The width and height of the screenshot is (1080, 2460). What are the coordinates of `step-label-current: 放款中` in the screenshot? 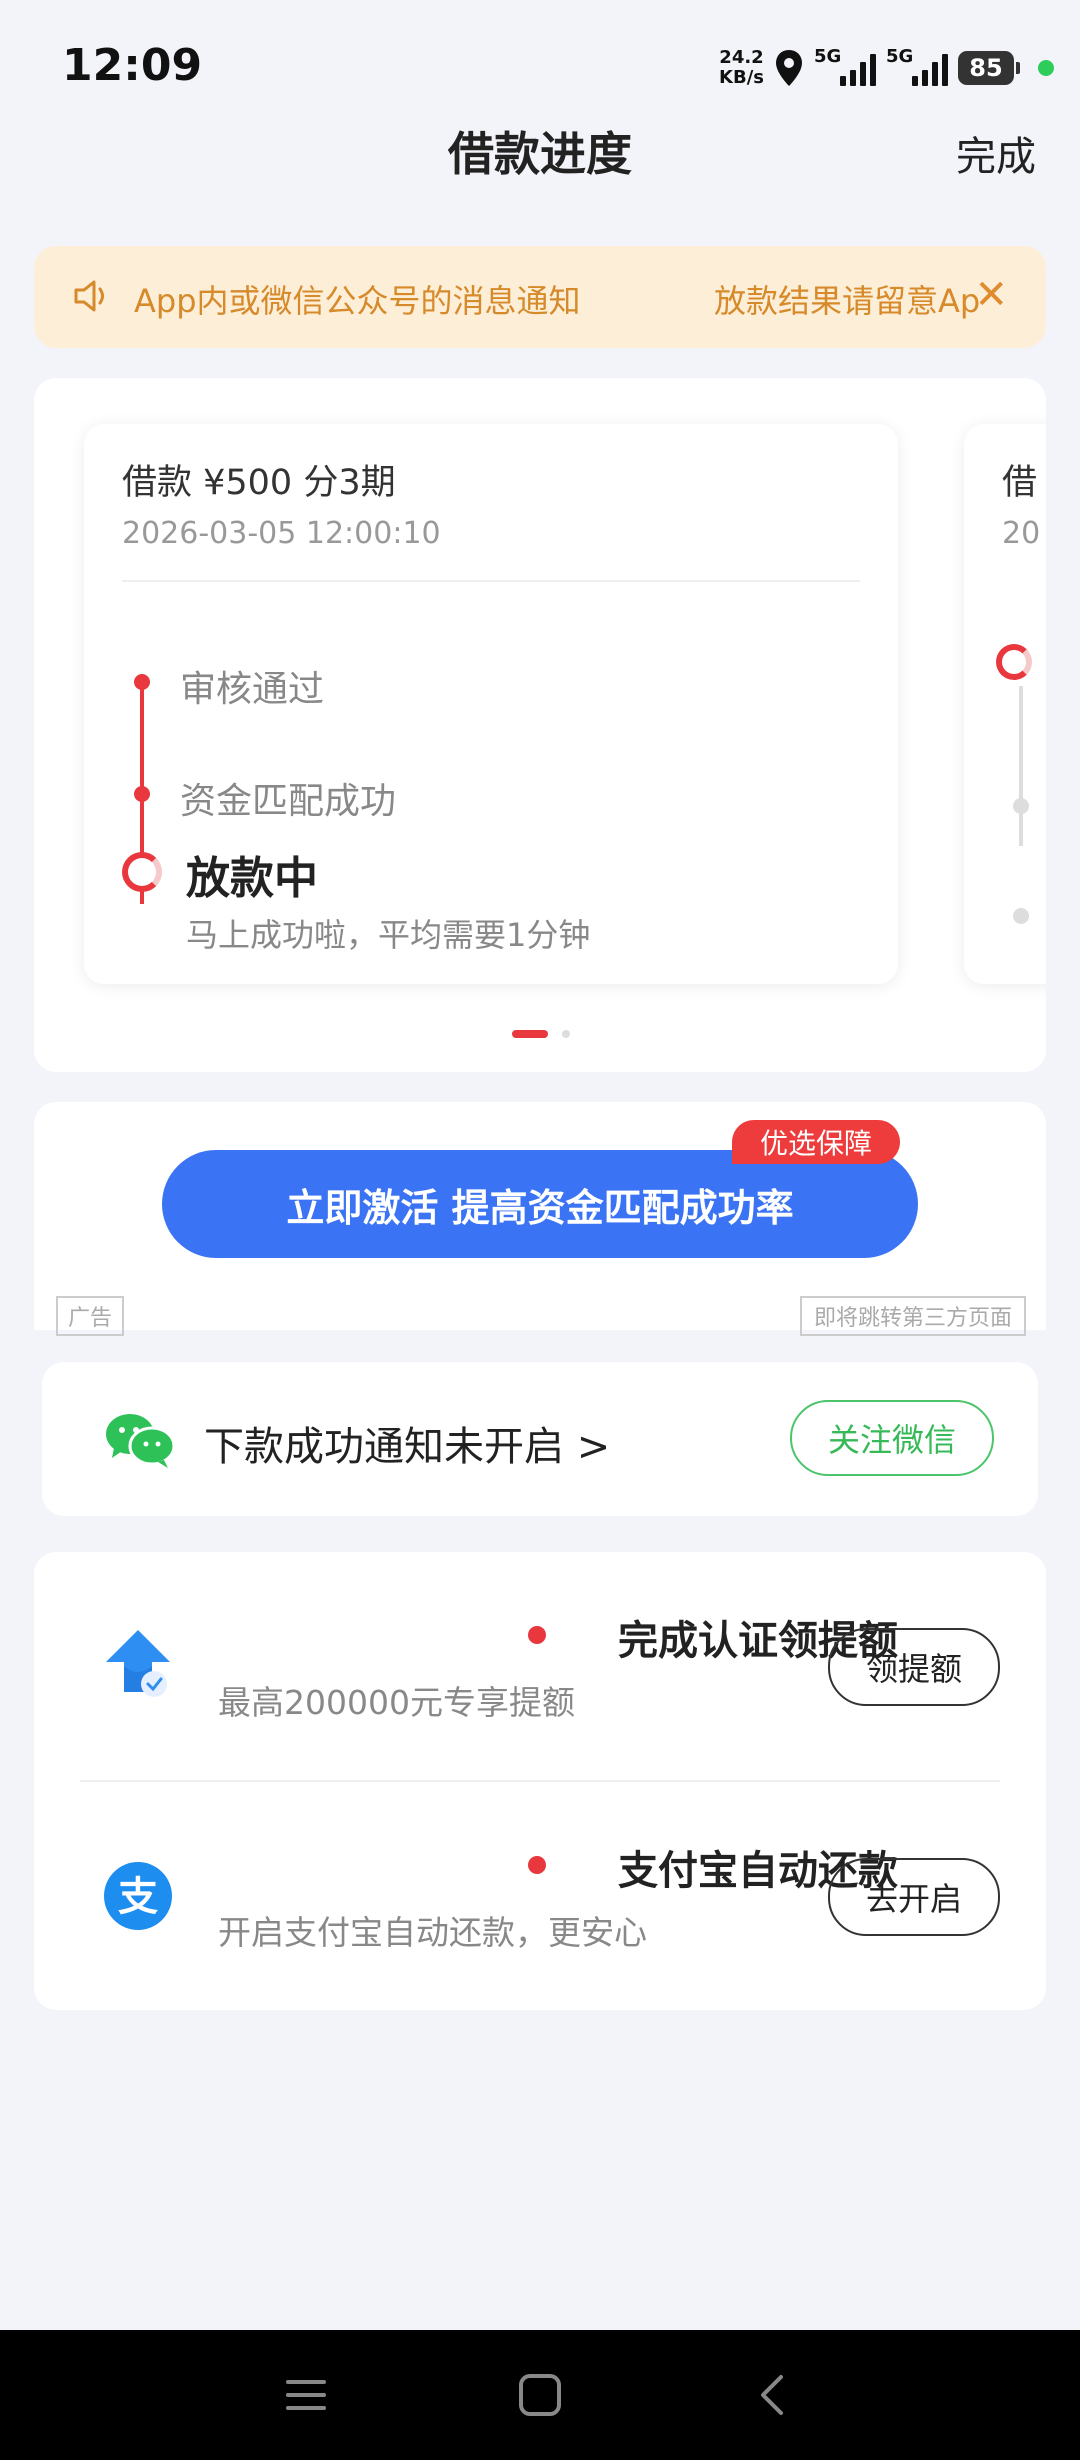 It's located at (252, 878).